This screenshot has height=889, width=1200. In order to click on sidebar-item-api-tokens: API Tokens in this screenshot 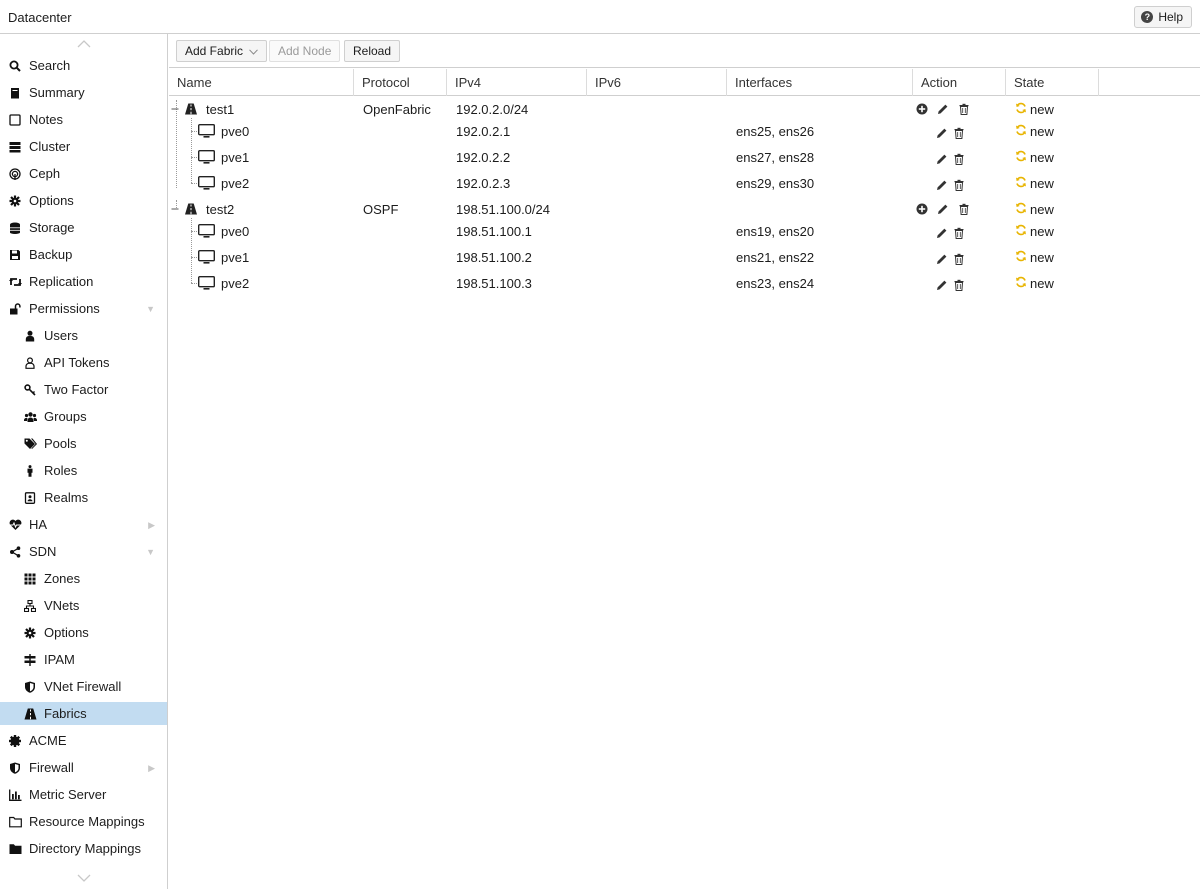, I will do `click(83, 362)`.